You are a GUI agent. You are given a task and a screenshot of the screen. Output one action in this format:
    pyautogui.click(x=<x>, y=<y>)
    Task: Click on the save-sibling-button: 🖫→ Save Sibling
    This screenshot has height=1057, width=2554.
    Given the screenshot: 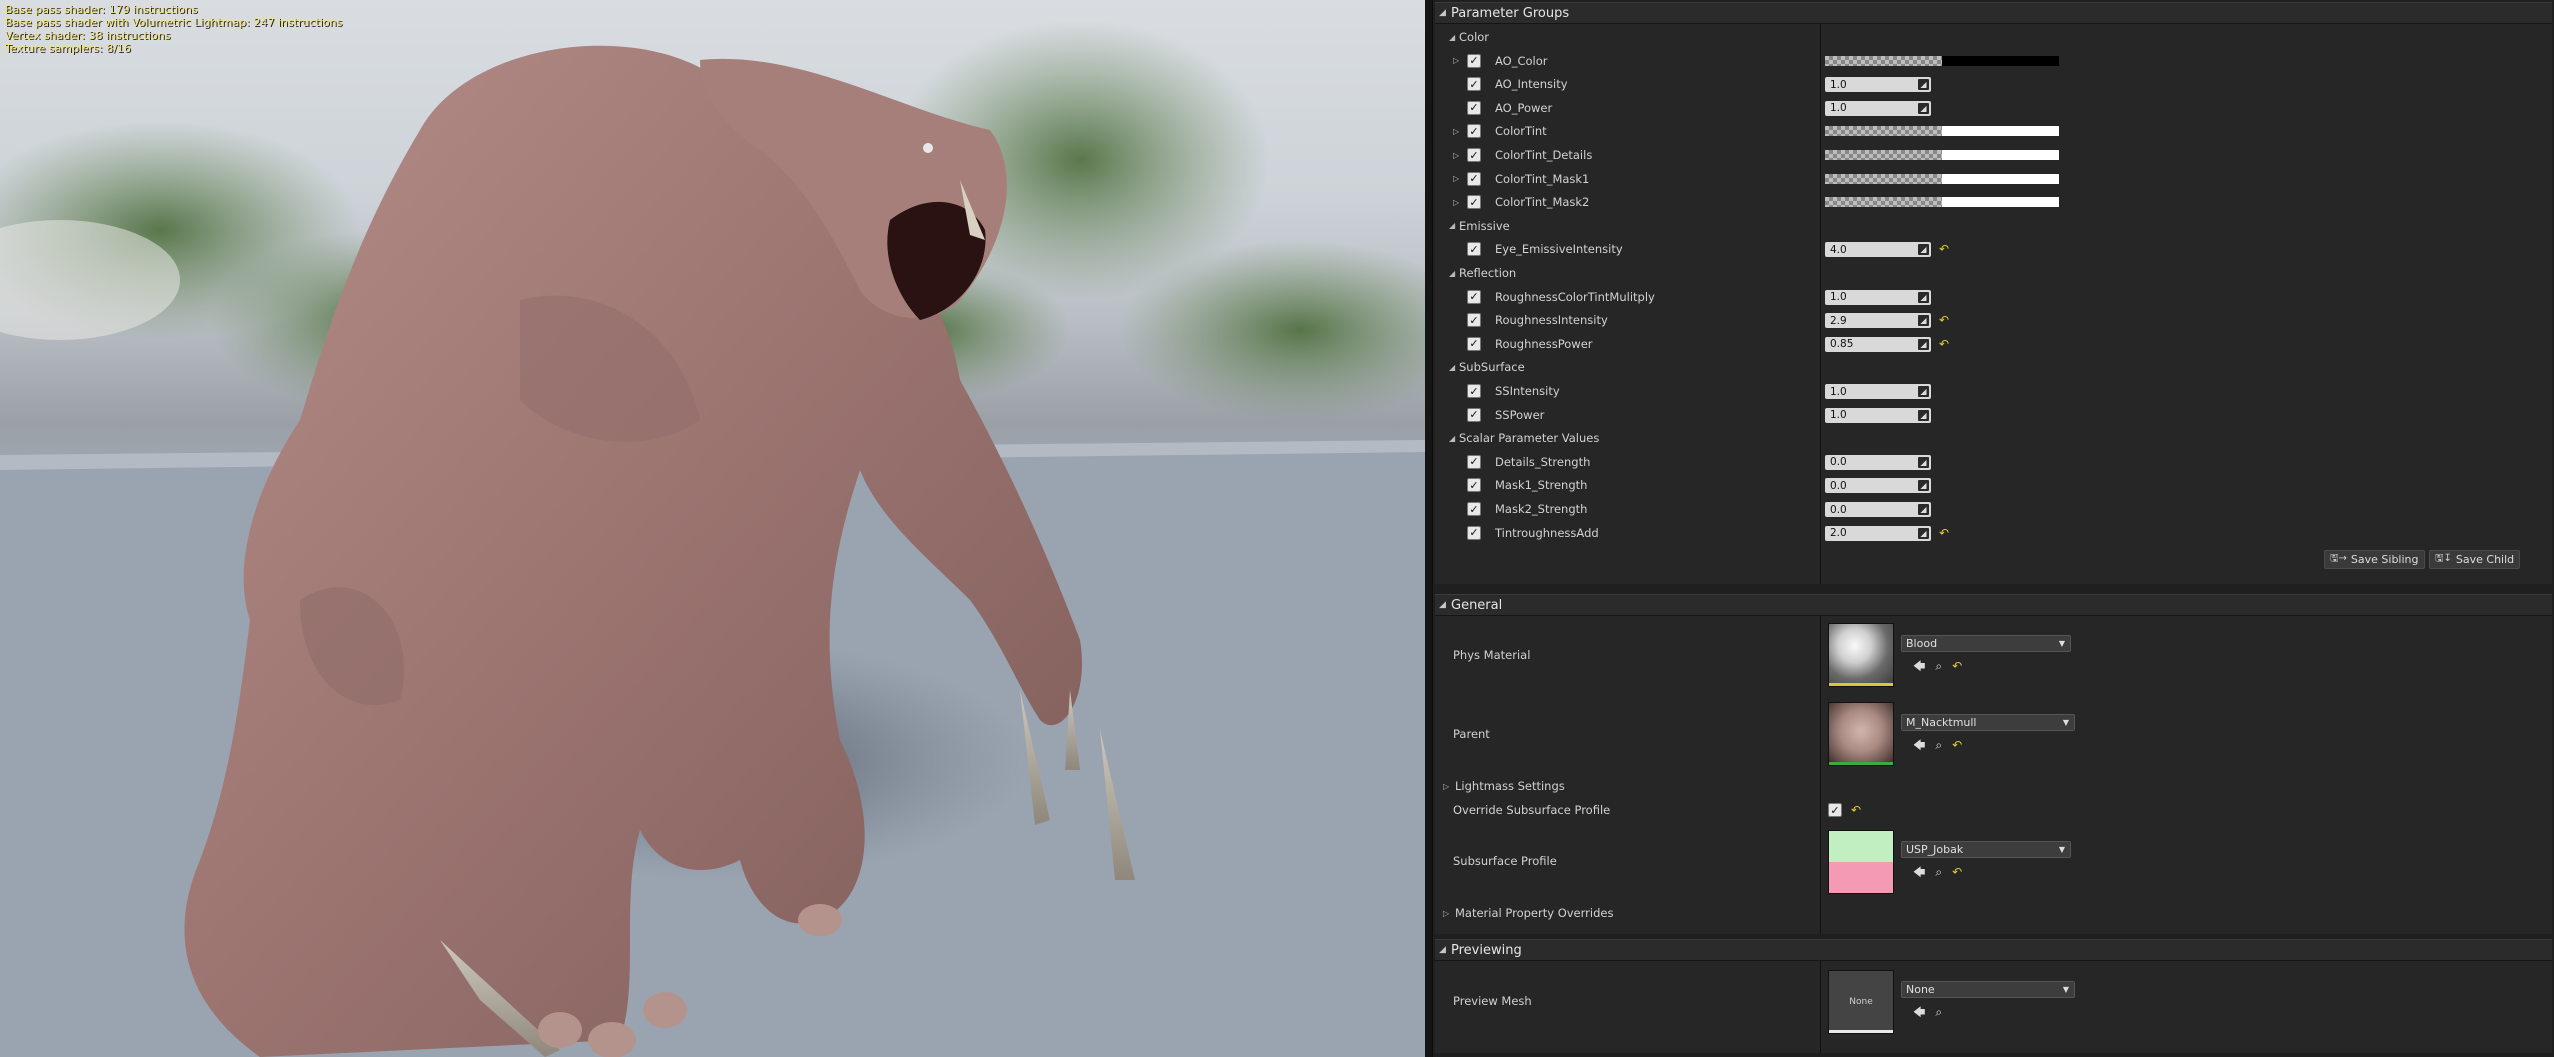 What is the action you would take?
    pyautogui.click(x=2374, y=559)
    